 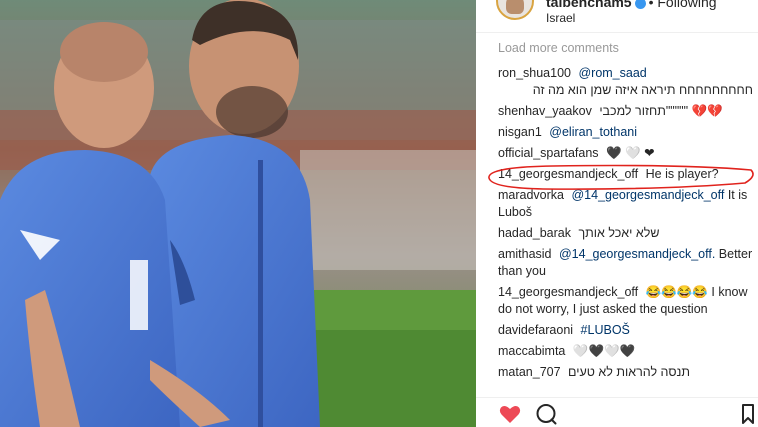 I want to click on comment-username: hadad_barak, so click(x=534, y=233).